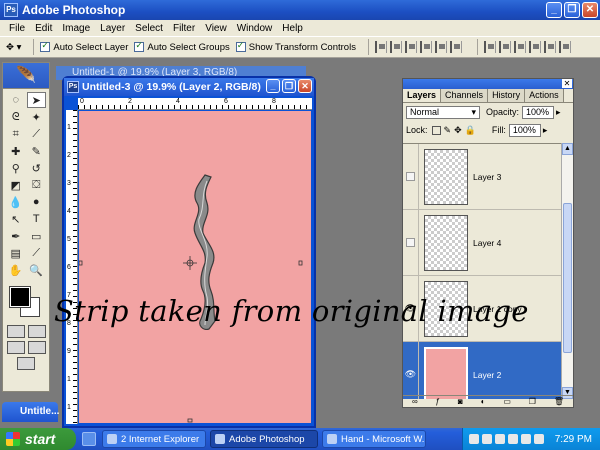  I want to click on lasso-tool-icon: ᘓ, so click(16, 117).